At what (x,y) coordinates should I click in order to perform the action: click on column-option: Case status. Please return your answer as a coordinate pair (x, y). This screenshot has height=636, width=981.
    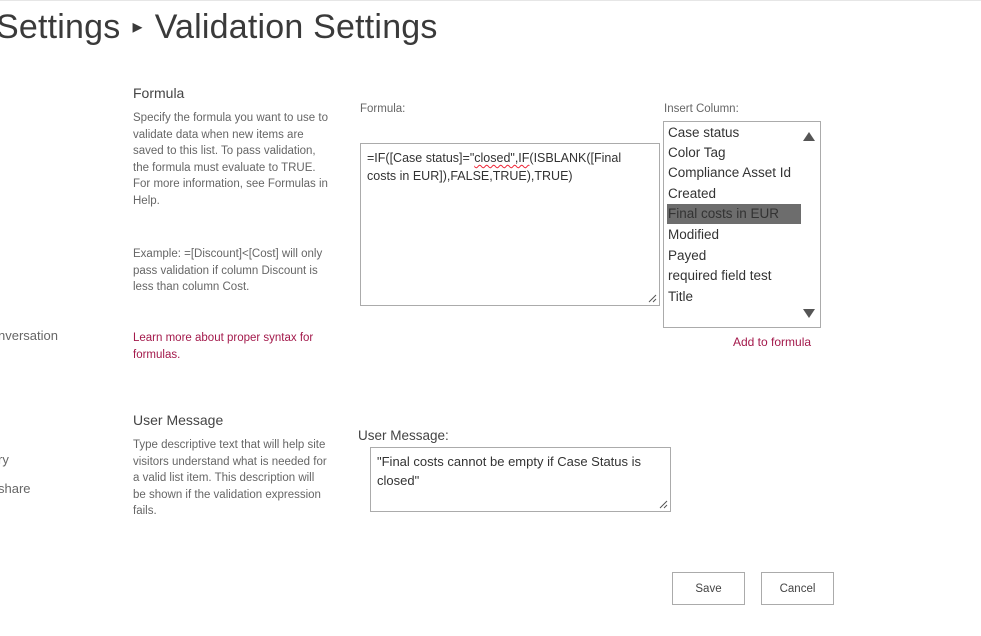
    Looking at the image, I should click on (734, 133).